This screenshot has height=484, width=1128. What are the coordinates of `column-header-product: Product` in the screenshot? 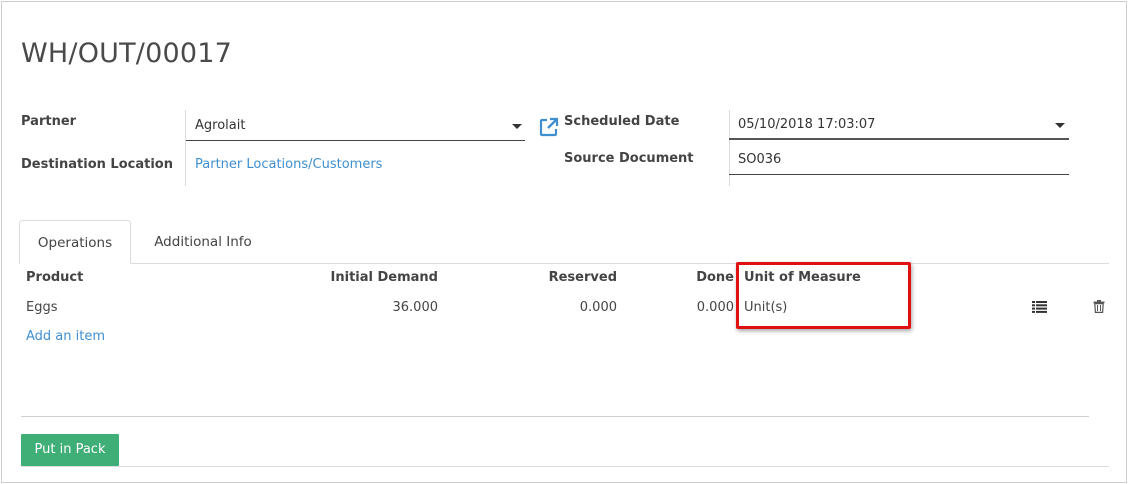 It's located at (54, 277).